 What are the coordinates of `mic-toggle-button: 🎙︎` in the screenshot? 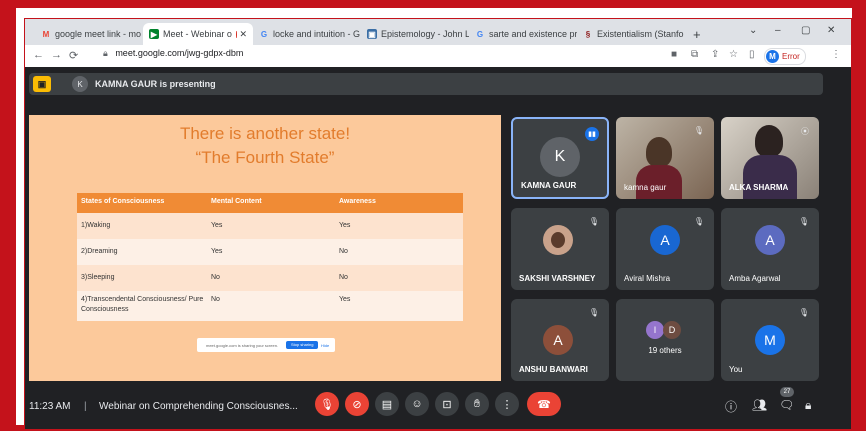 It's located at (327, 404).